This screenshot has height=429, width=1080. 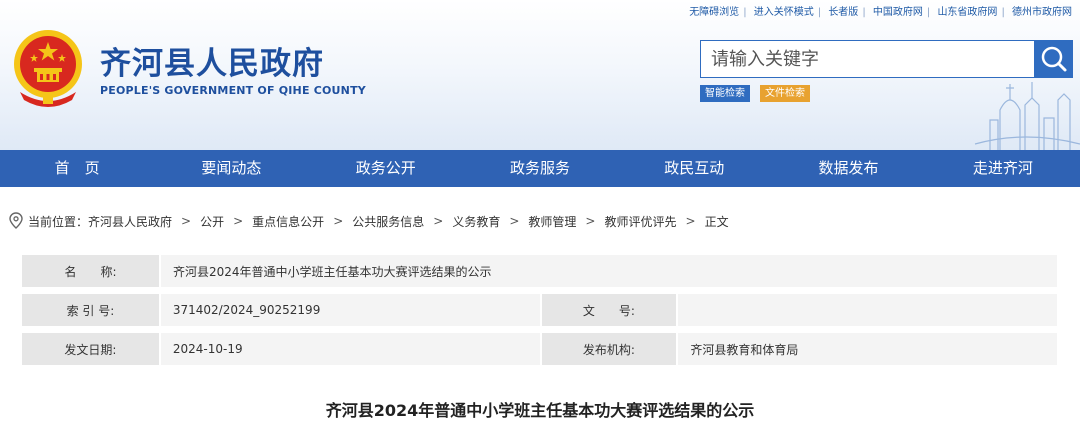 I want to click on meta-row-name: 名 称: 齐河县2024年普通中小学班主任基本功大赛评选结果的公示, so click(x=539, y=271).